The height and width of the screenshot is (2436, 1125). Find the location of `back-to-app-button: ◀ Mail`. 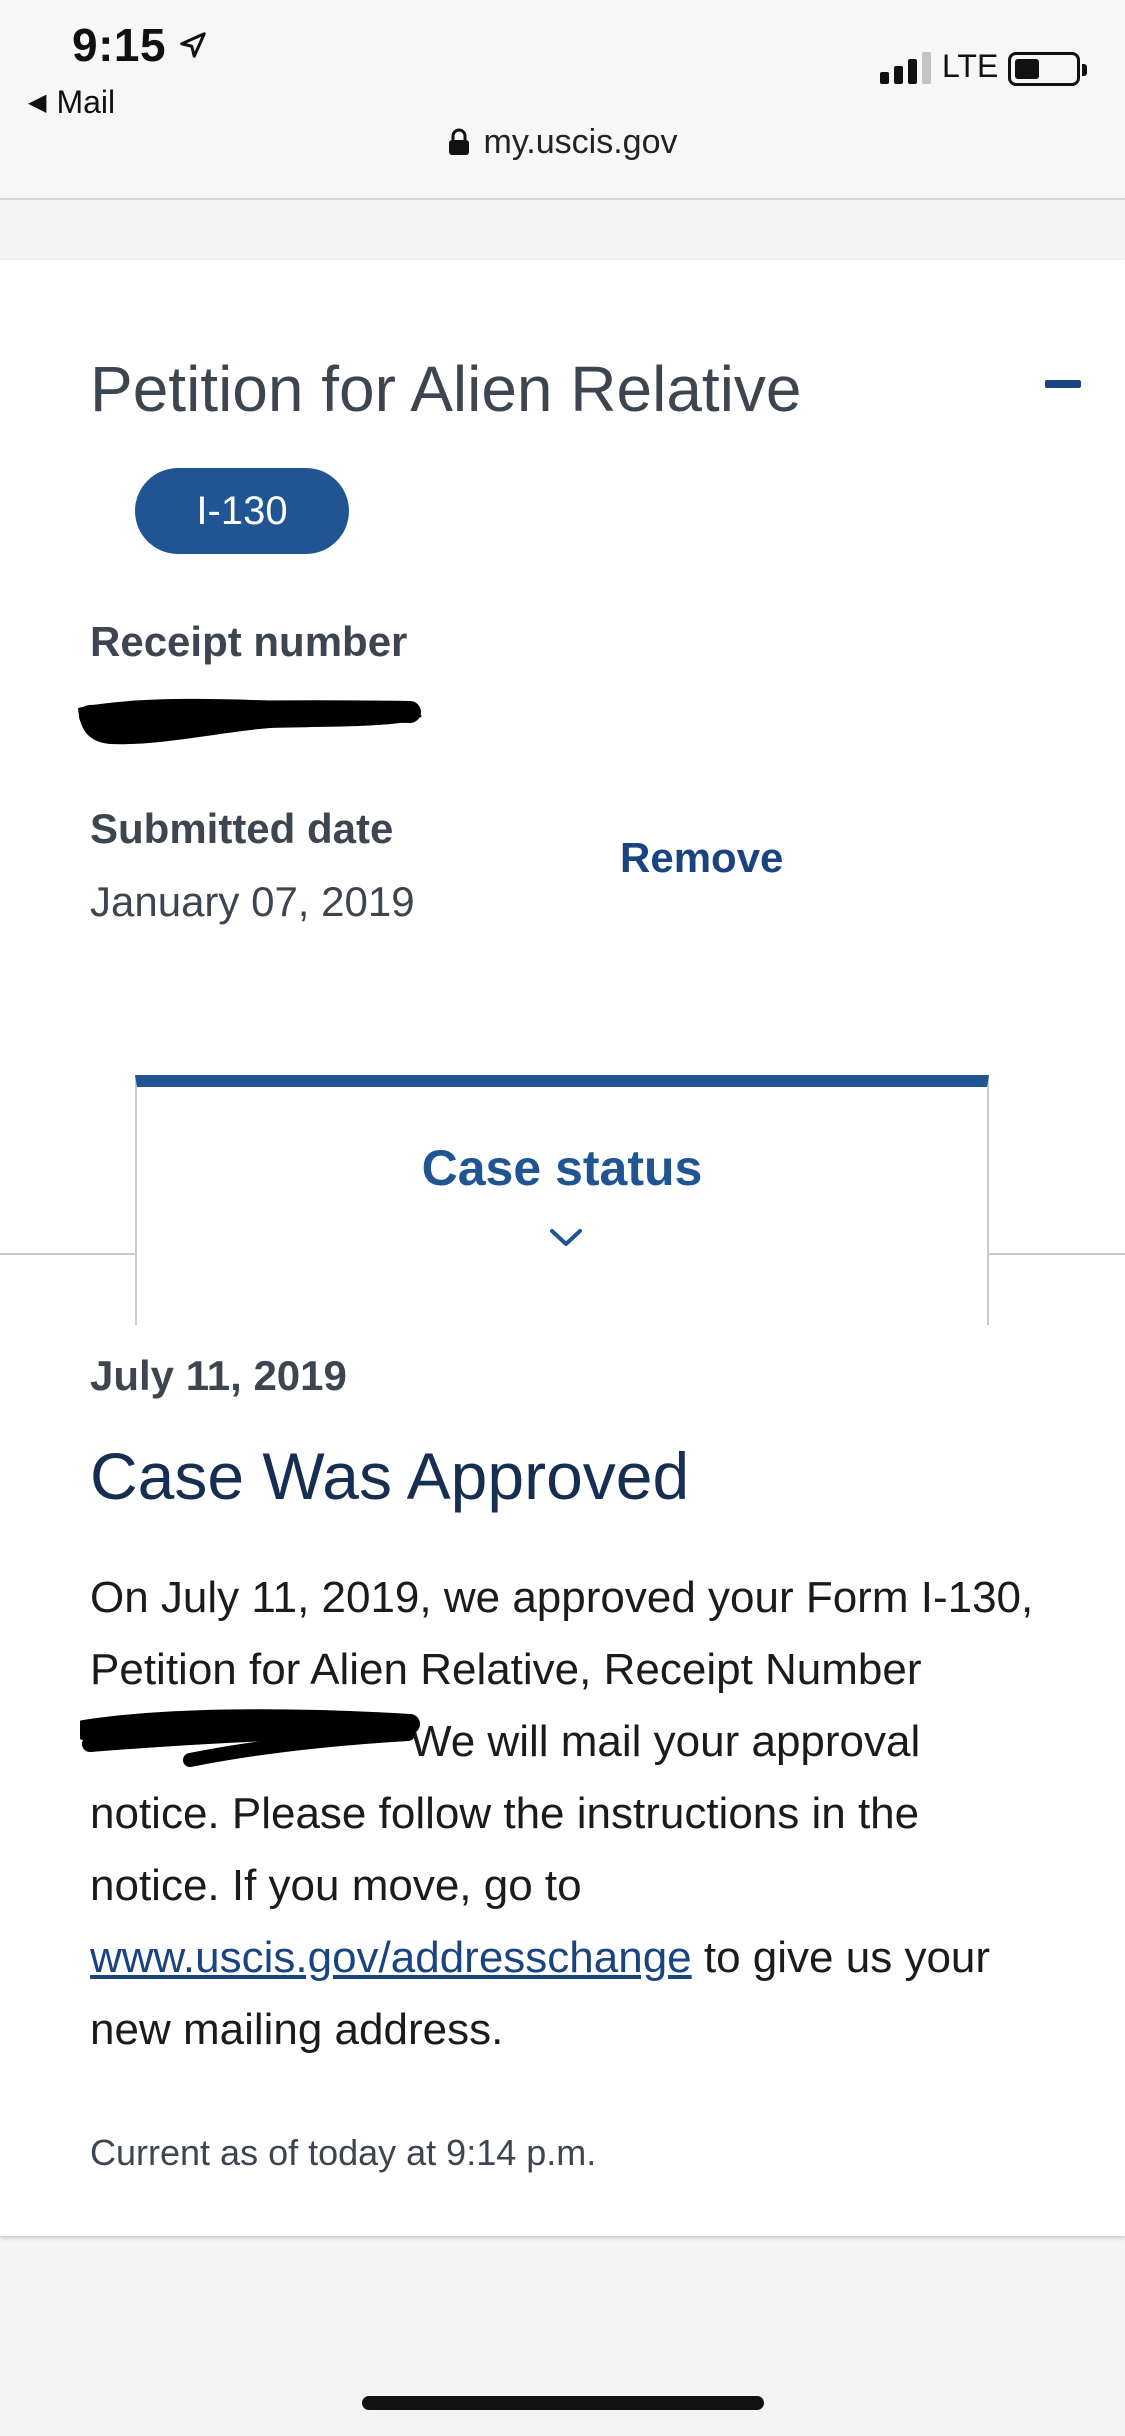

back-to-app-button: ◀ Mail is located at coordinates (71, 102).